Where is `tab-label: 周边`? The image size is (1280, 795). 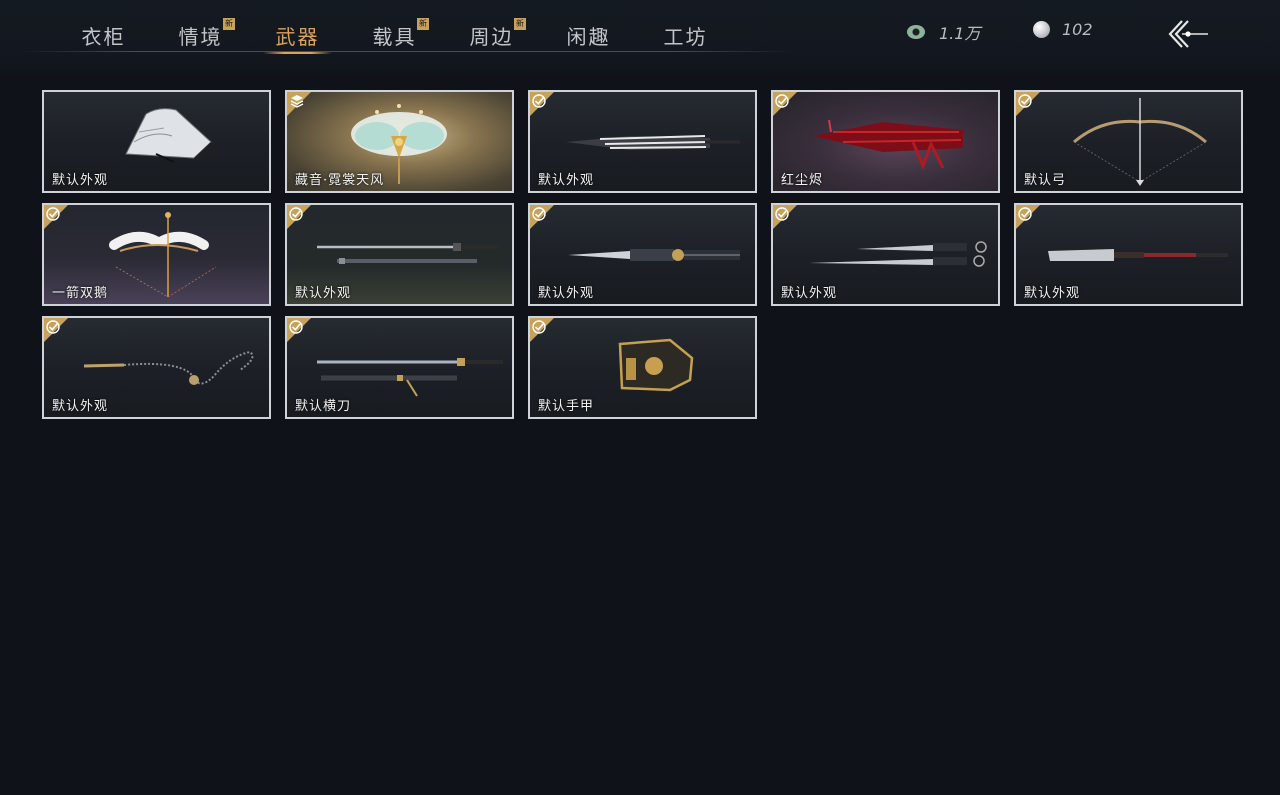
tab-label: 周边 is located at coordinates (491, 36).